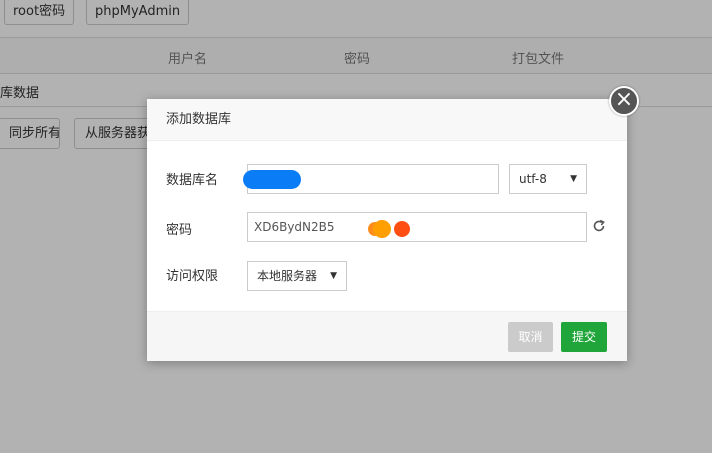 This screenshot has height=453, width=712. What do you see at coordinates (533, 179) in the screenshot?
I see `charset-value: utf-8` at bounding box center [533, 179].